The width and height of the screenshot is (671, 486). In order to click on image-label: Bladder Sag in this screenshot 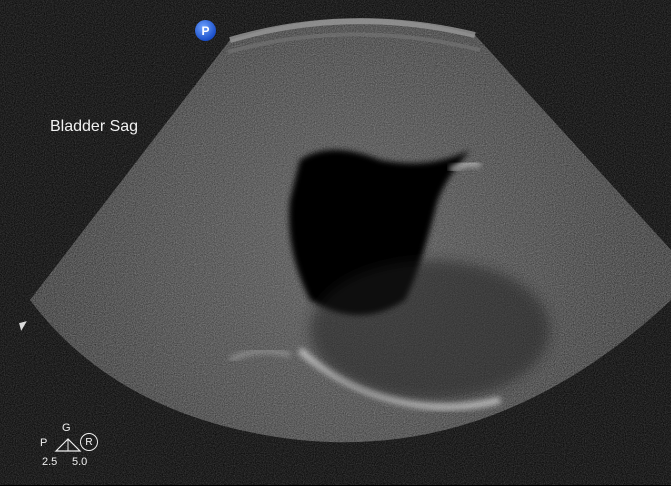, I will do `click(94, 126)`.